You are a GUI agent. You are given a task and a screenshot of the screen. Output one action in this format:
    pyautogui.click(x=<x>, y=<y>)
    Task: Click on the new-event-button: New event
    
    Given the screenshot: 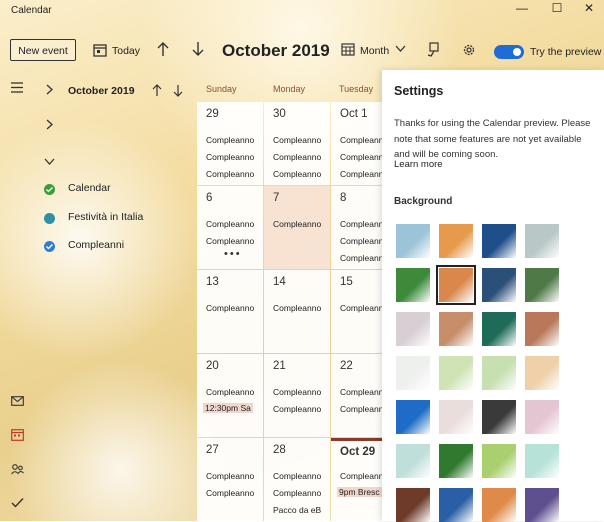 What is the action you would take?
    pyautogui.click(x=43, y=50)
    